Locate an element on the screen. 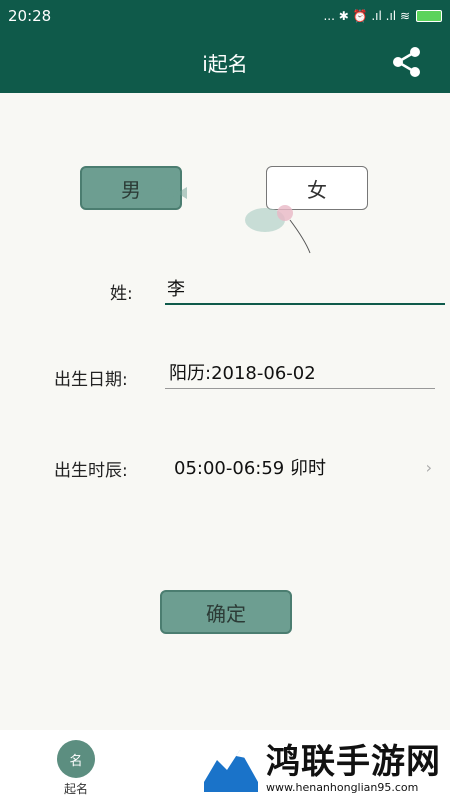 Image resolution: width=450 pixels, height=800 pixels. battery-icon is located at coordinates (429, 16).